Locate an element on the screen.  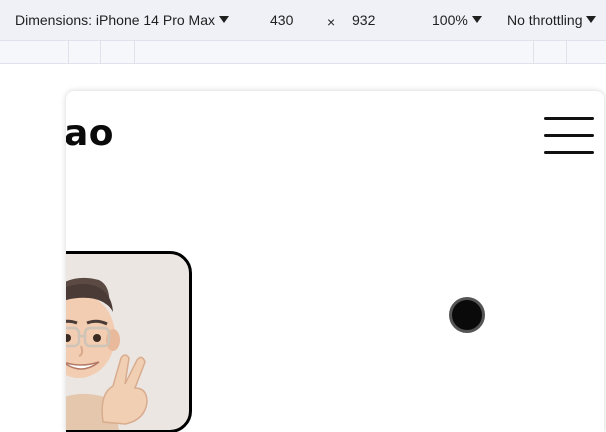
memoji-avatar is located at coordinates (107, 353).